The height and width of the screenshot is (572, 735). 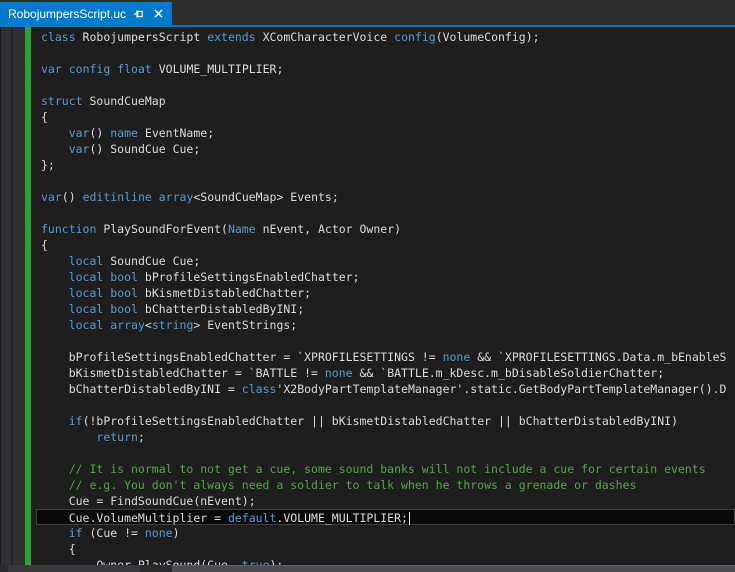 What do you see at coordinates (367, 12) in the screenshot?
I see `tab-bar: RobojumpersScript.uc` at bounding box center [367, 12].